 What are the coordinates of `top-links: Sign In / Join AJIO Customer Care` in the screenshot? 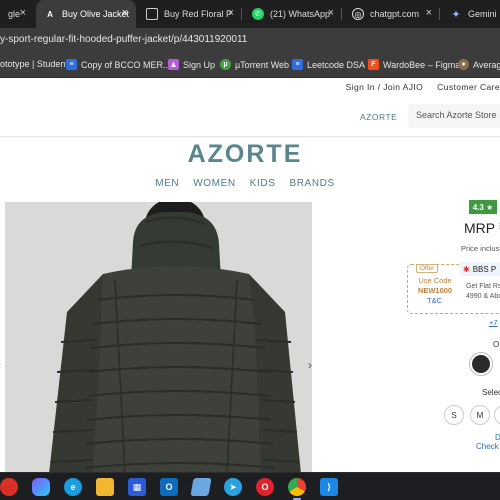 It's located at (423, 87).